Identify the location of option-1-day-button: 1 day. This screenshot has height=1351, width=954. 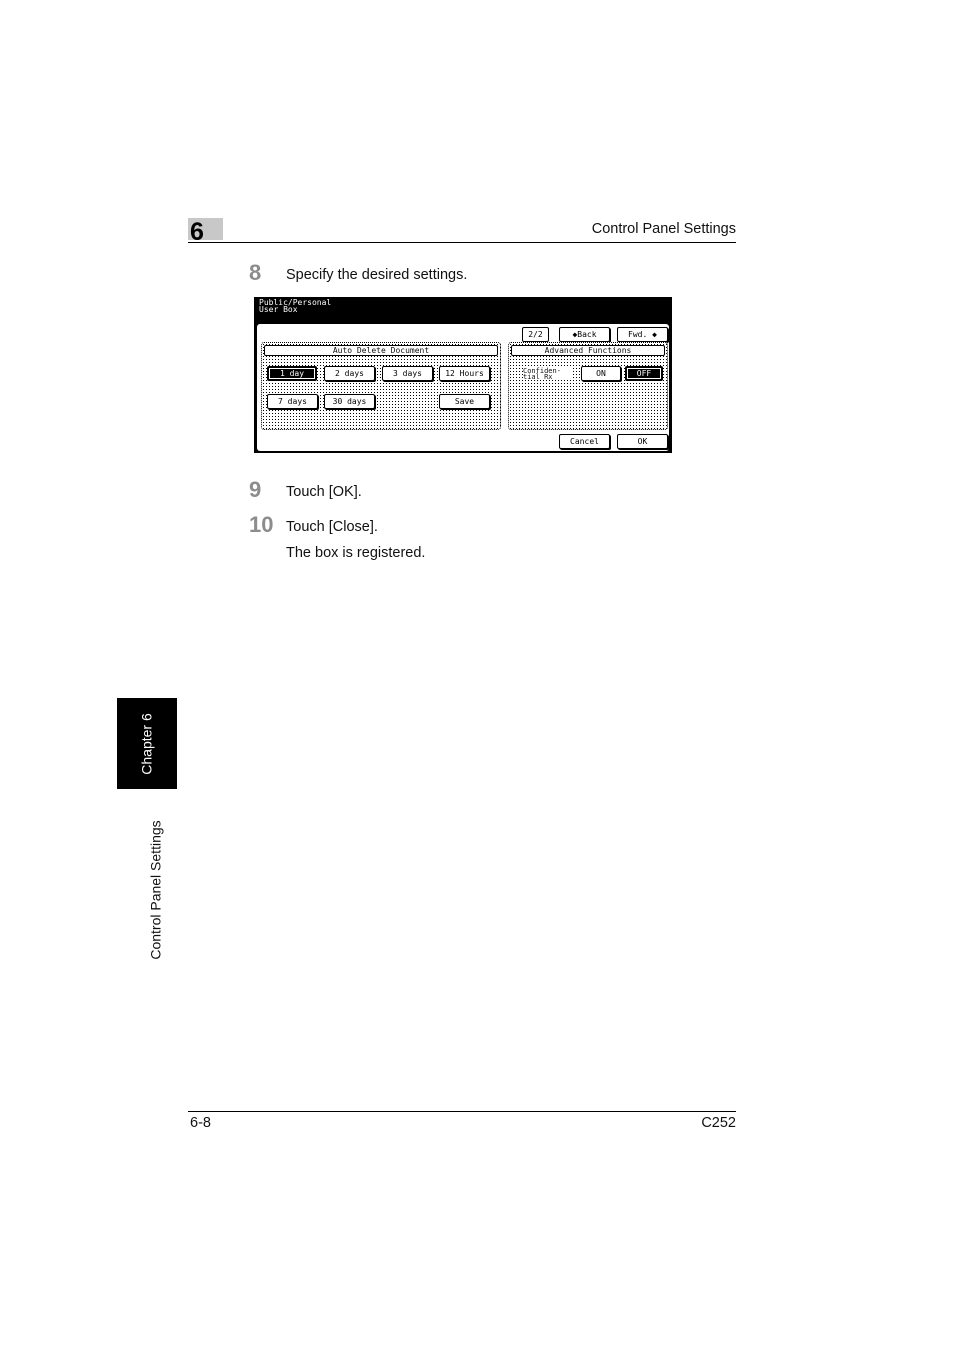
(292, 373).